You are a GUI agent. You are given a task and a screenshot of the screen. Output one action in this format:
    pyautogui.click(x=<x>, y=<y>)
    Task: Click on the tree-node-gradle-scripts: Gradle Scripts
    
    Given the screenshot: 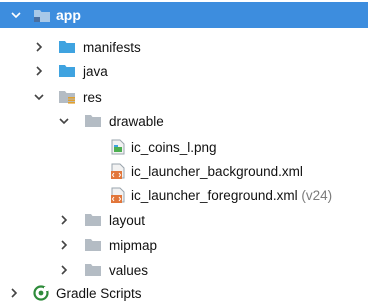 What is the action you would take?
    pyautogui.click(x=184, y=293)
    